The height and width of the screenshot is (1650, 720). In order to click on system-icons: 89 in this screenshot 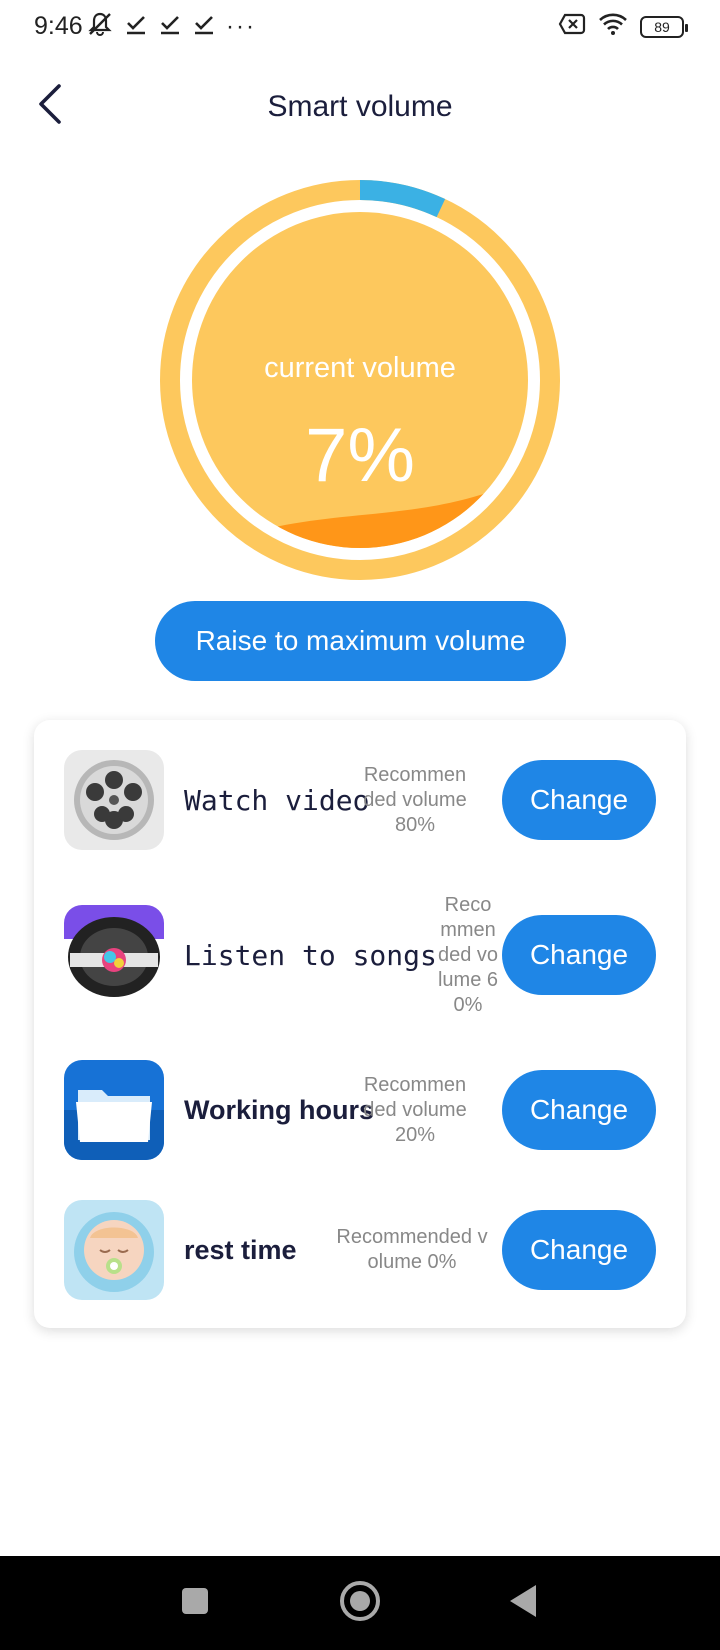, I will do `click(623, 26)`.